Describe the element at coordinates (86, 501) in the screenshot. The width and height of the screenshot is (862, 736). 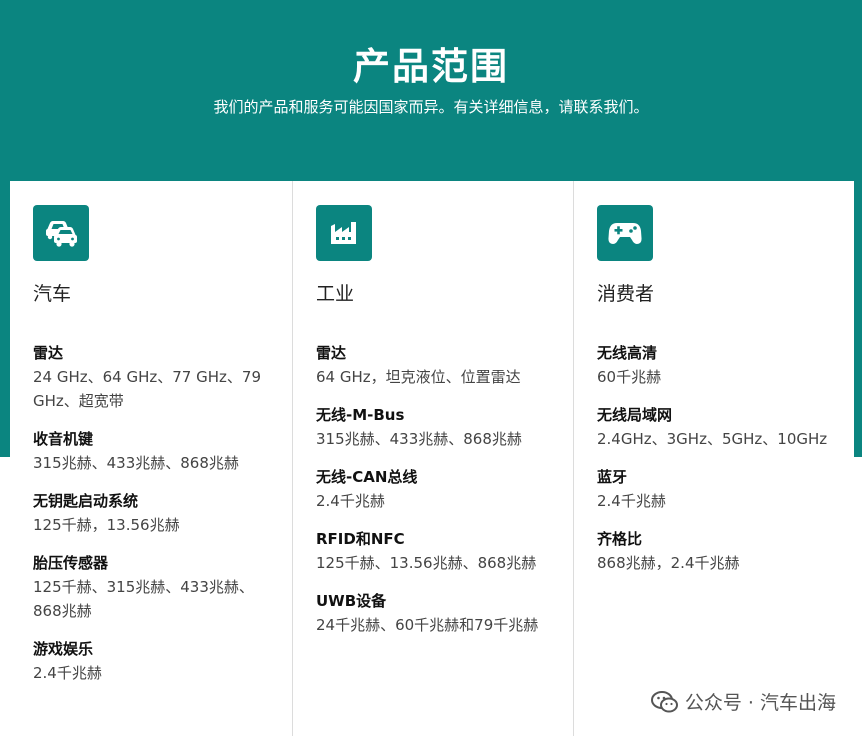
I see `item-name: 无钥匙启动系统` at that location.